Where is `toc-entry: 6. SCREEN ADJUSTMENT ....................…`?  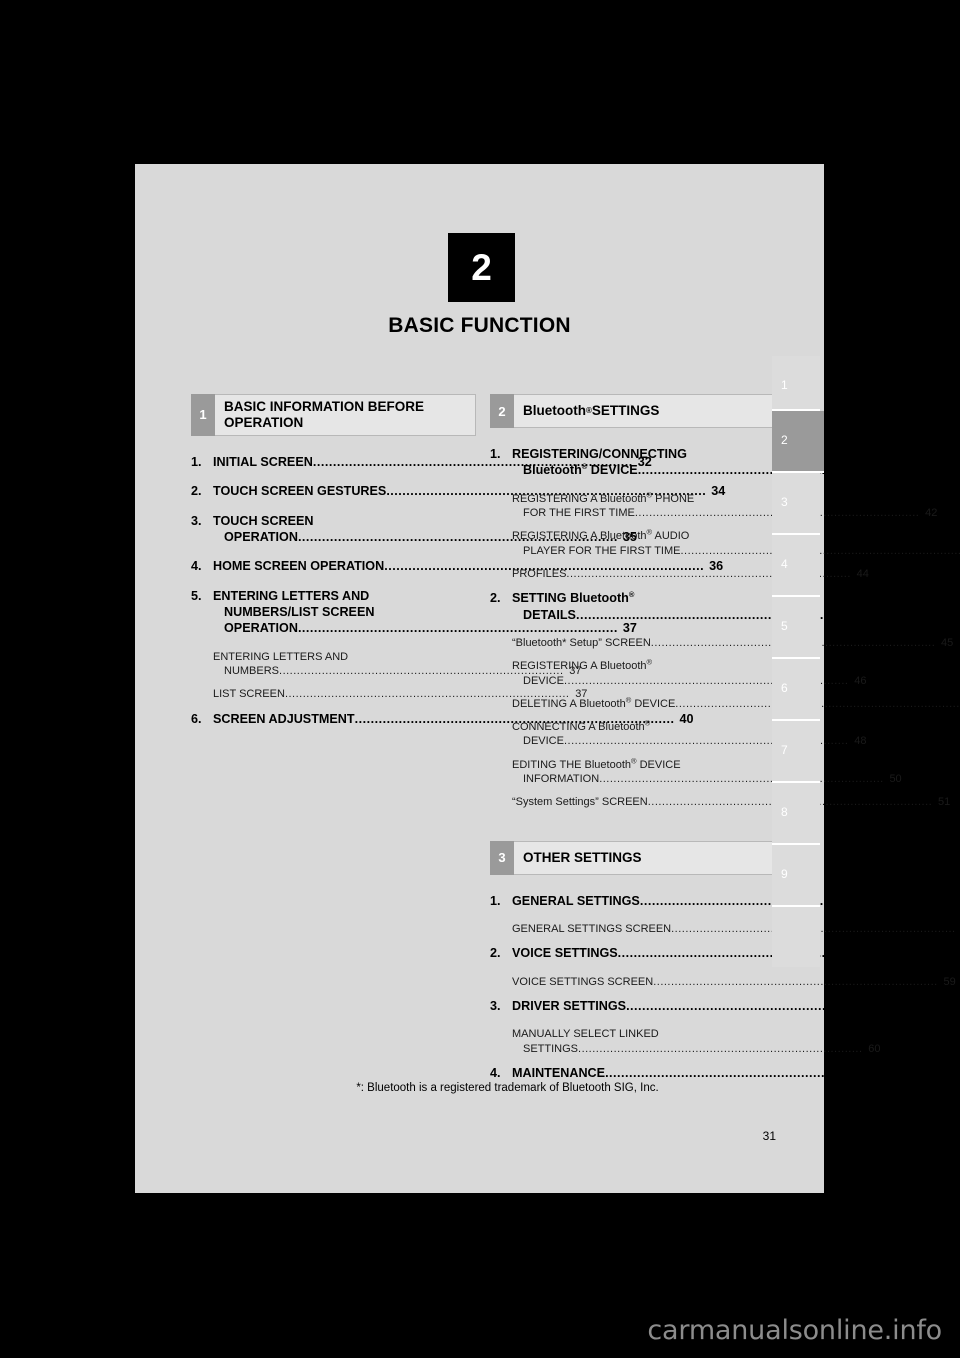 toc-entry: 6. SCREEN ADJUSTMENT ....................… is located at coordinates (442, 719).